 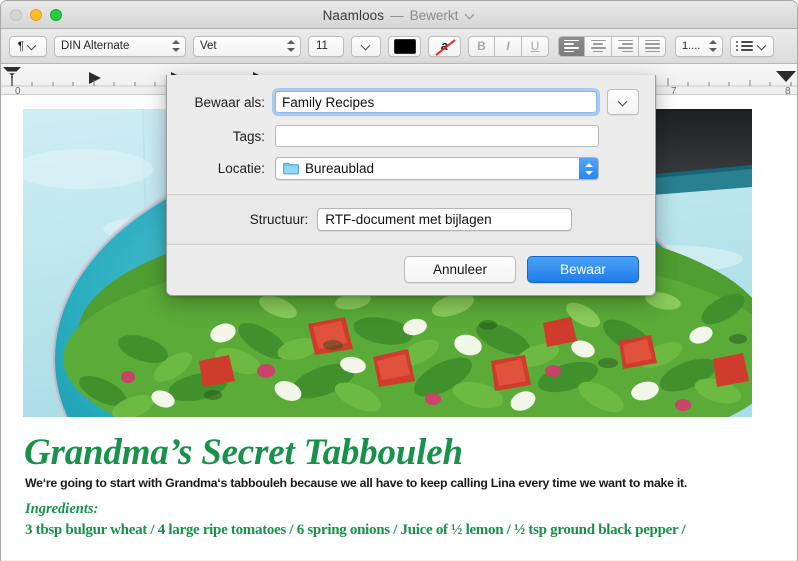 What do you see at coordinates (241, 168) in the screenshot?
I see `location-label: Locatie:` at bounding box center [241, 168].